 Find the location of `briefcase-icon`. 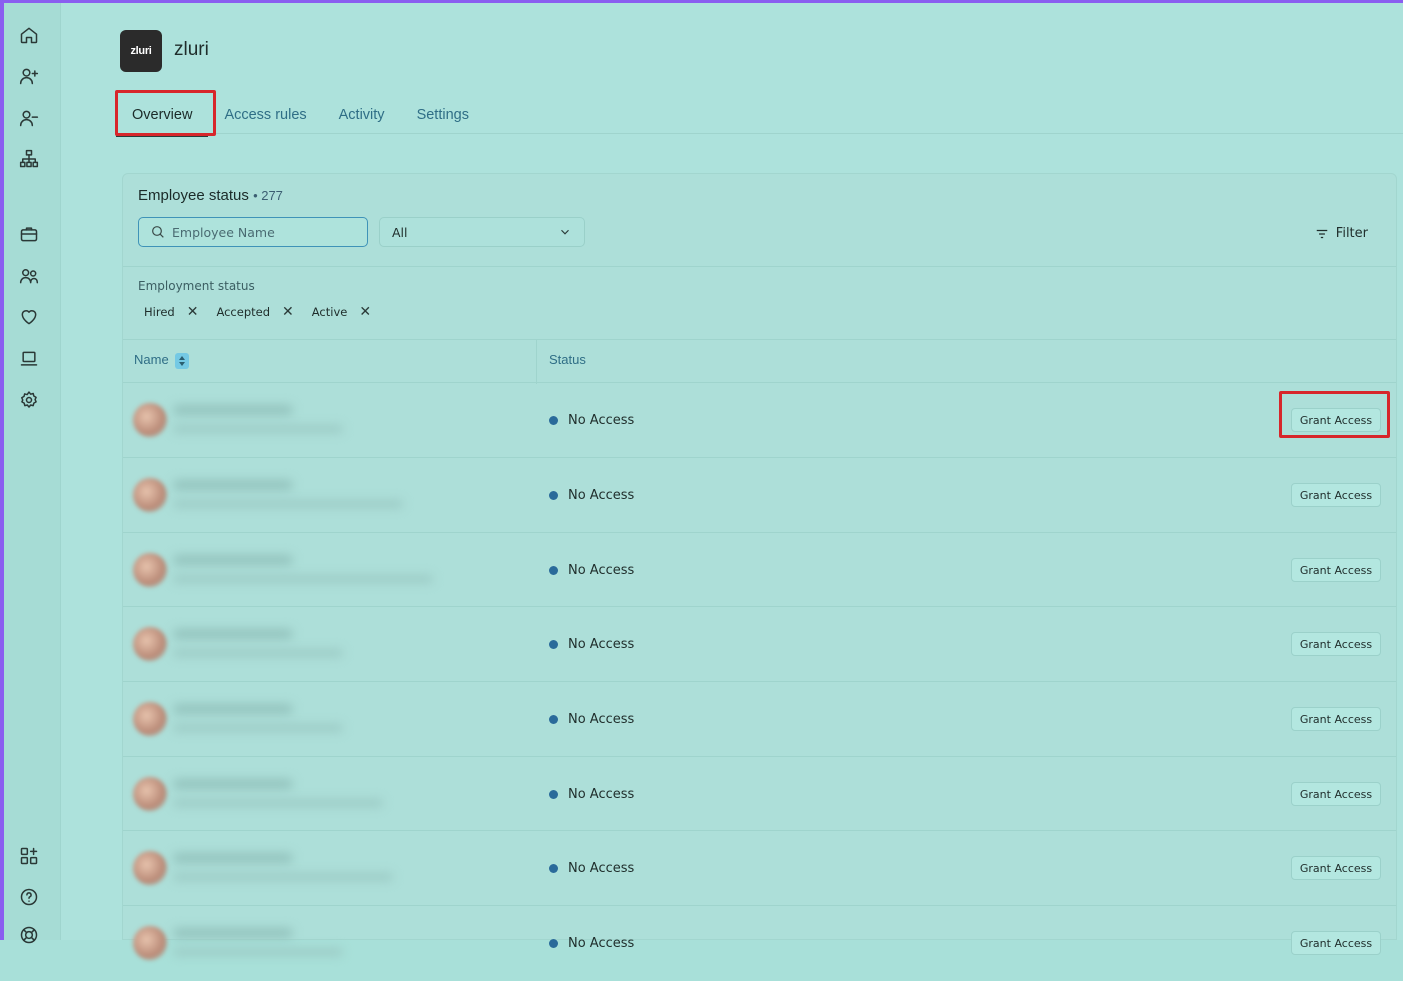

briefcase-icon is located at coordinates (29, 234).